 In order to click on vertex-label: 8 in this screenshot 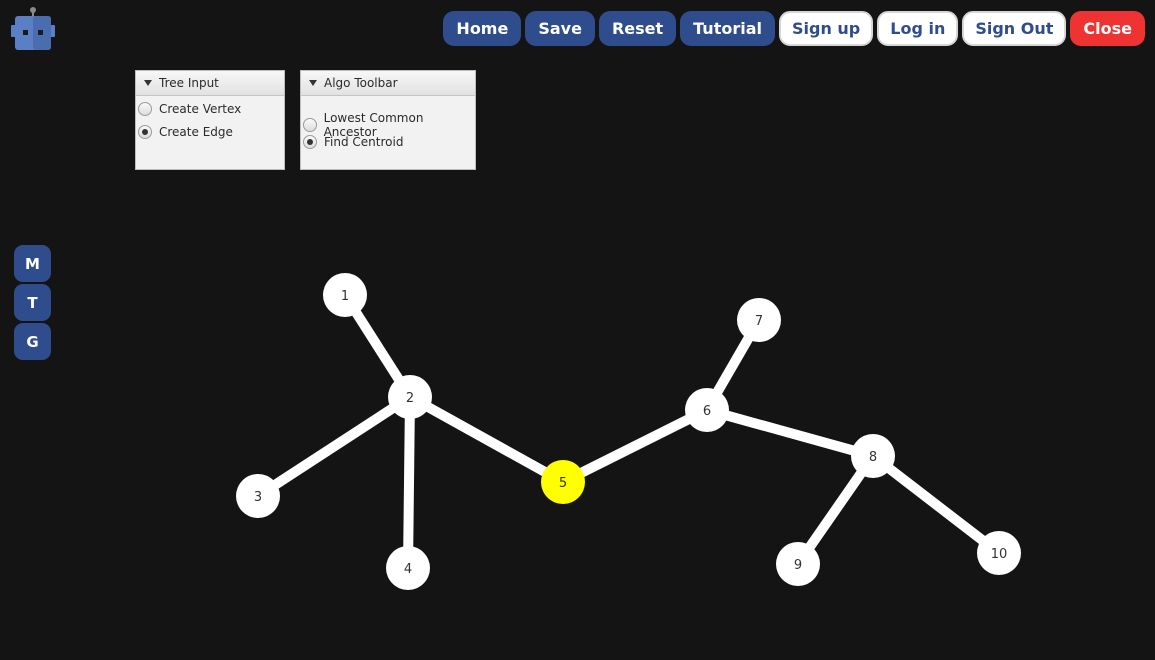, I will do `click(873, 457)`.